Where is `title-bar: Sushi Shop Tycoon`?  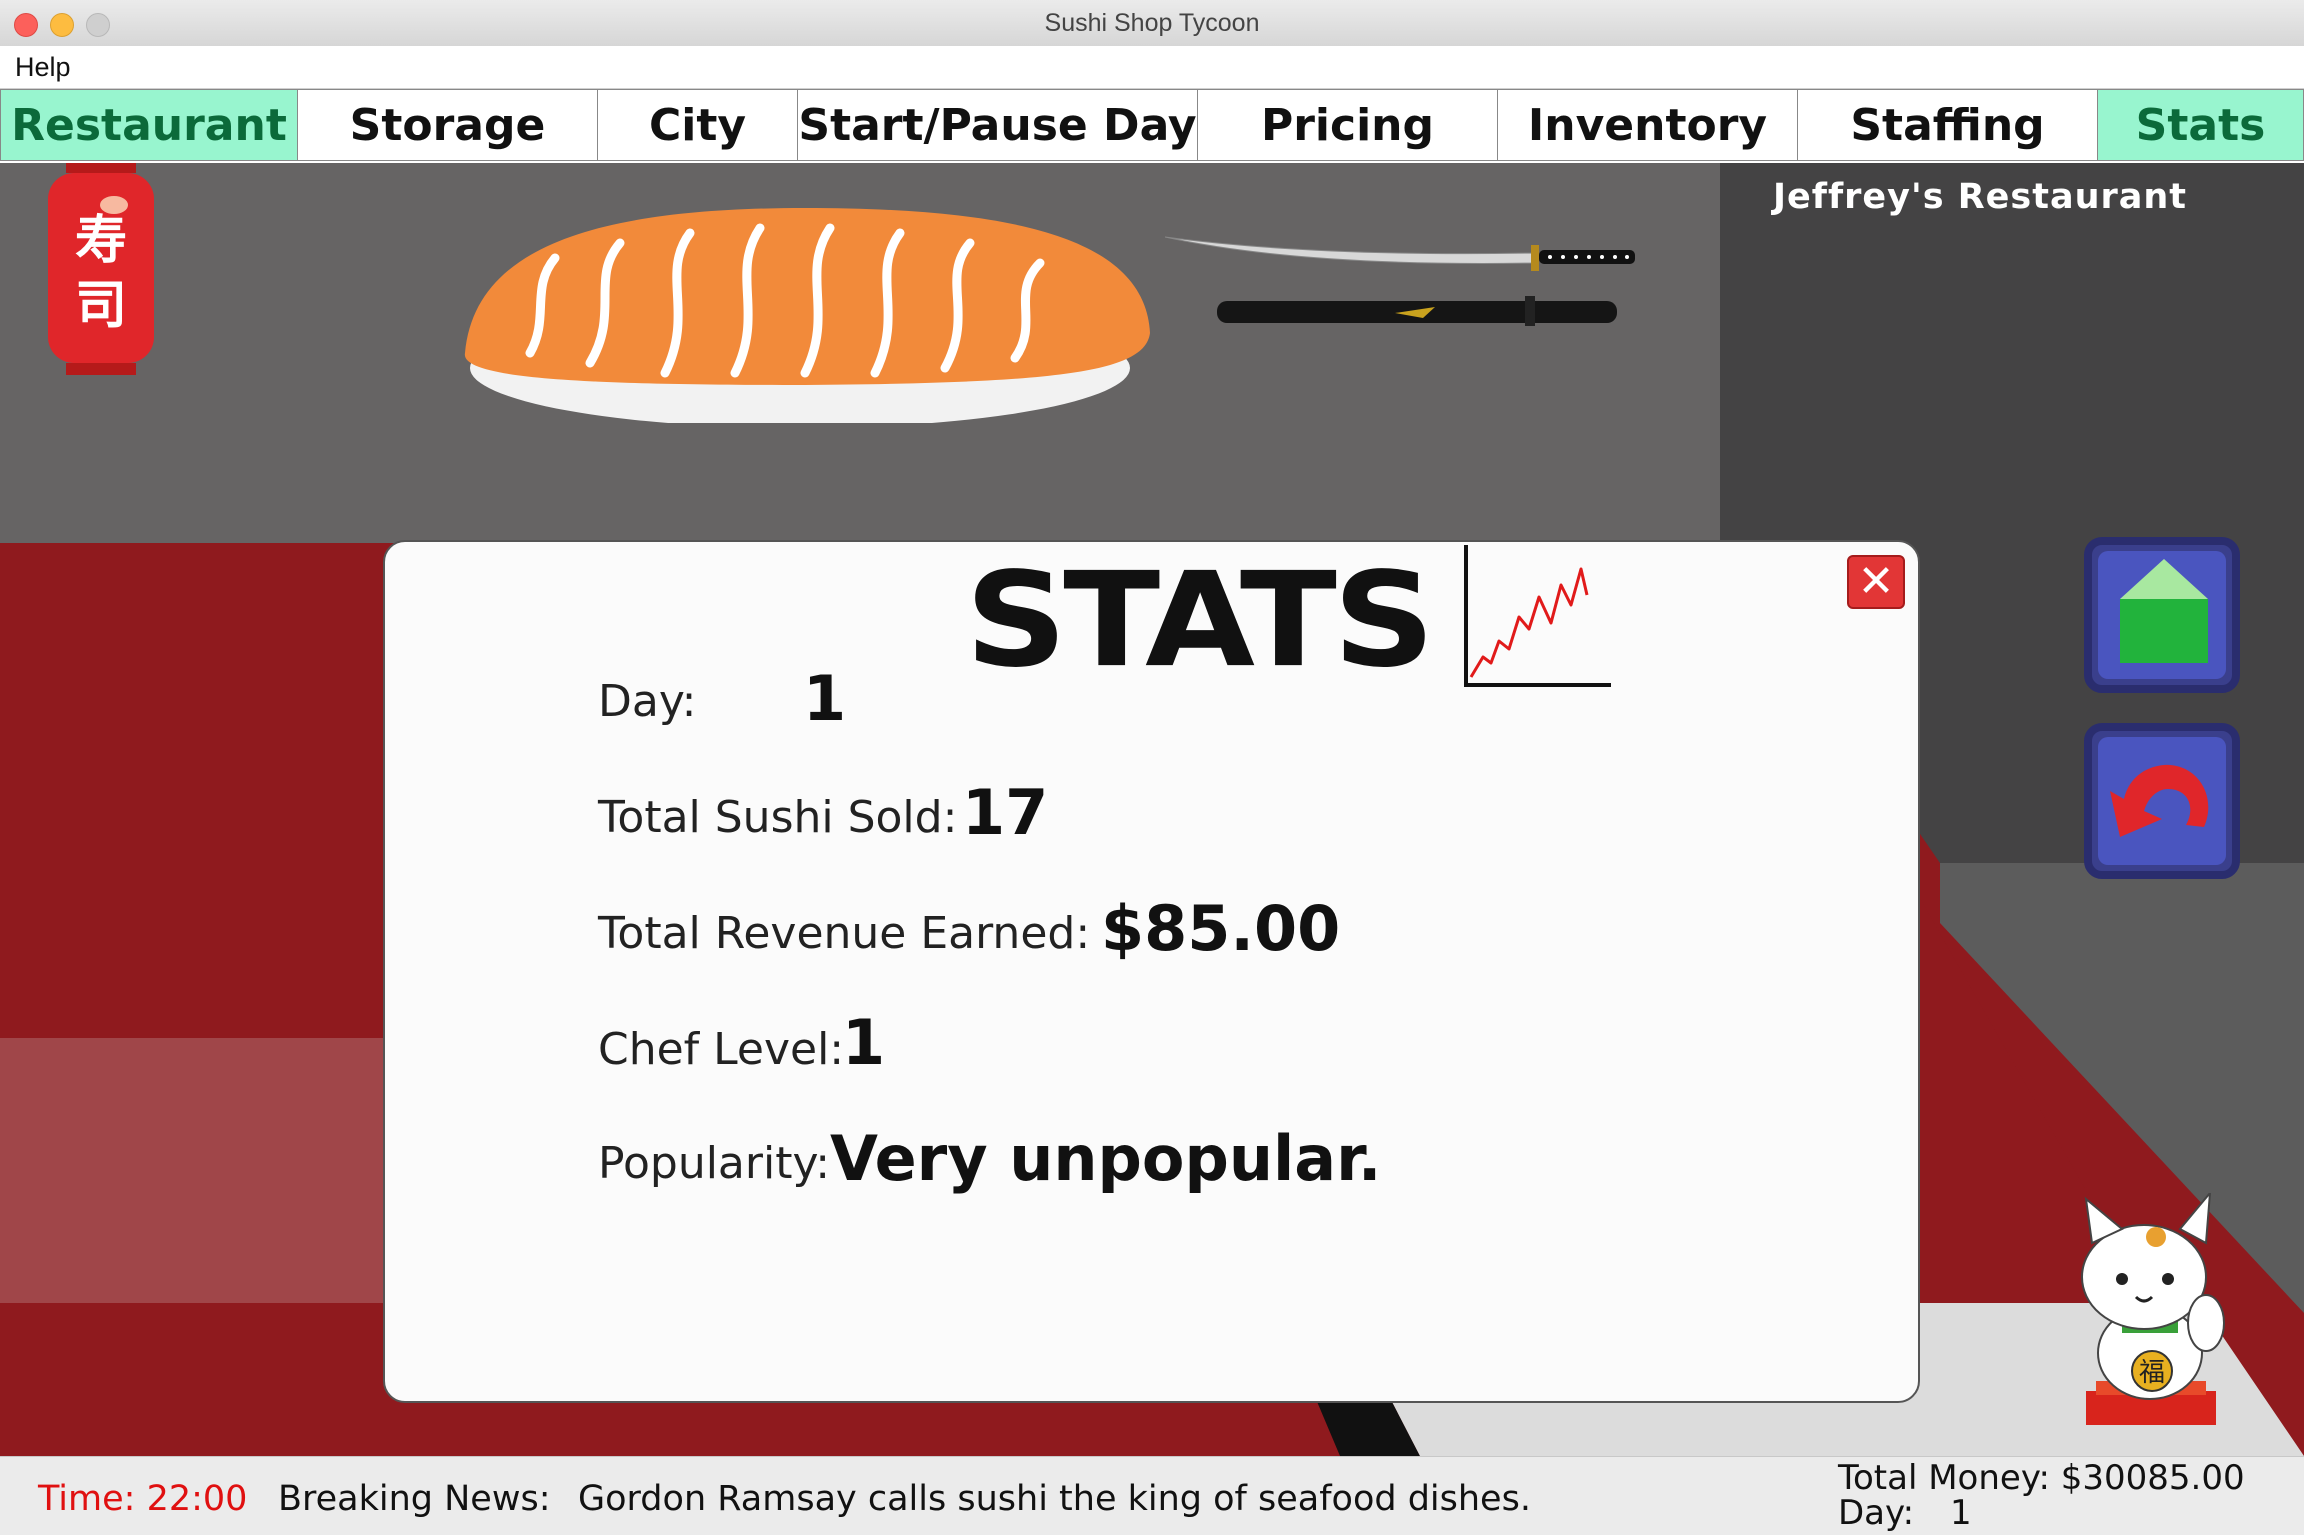
title-bar: Sushi Shop Tycoon is located at coordinates (1152, 23).